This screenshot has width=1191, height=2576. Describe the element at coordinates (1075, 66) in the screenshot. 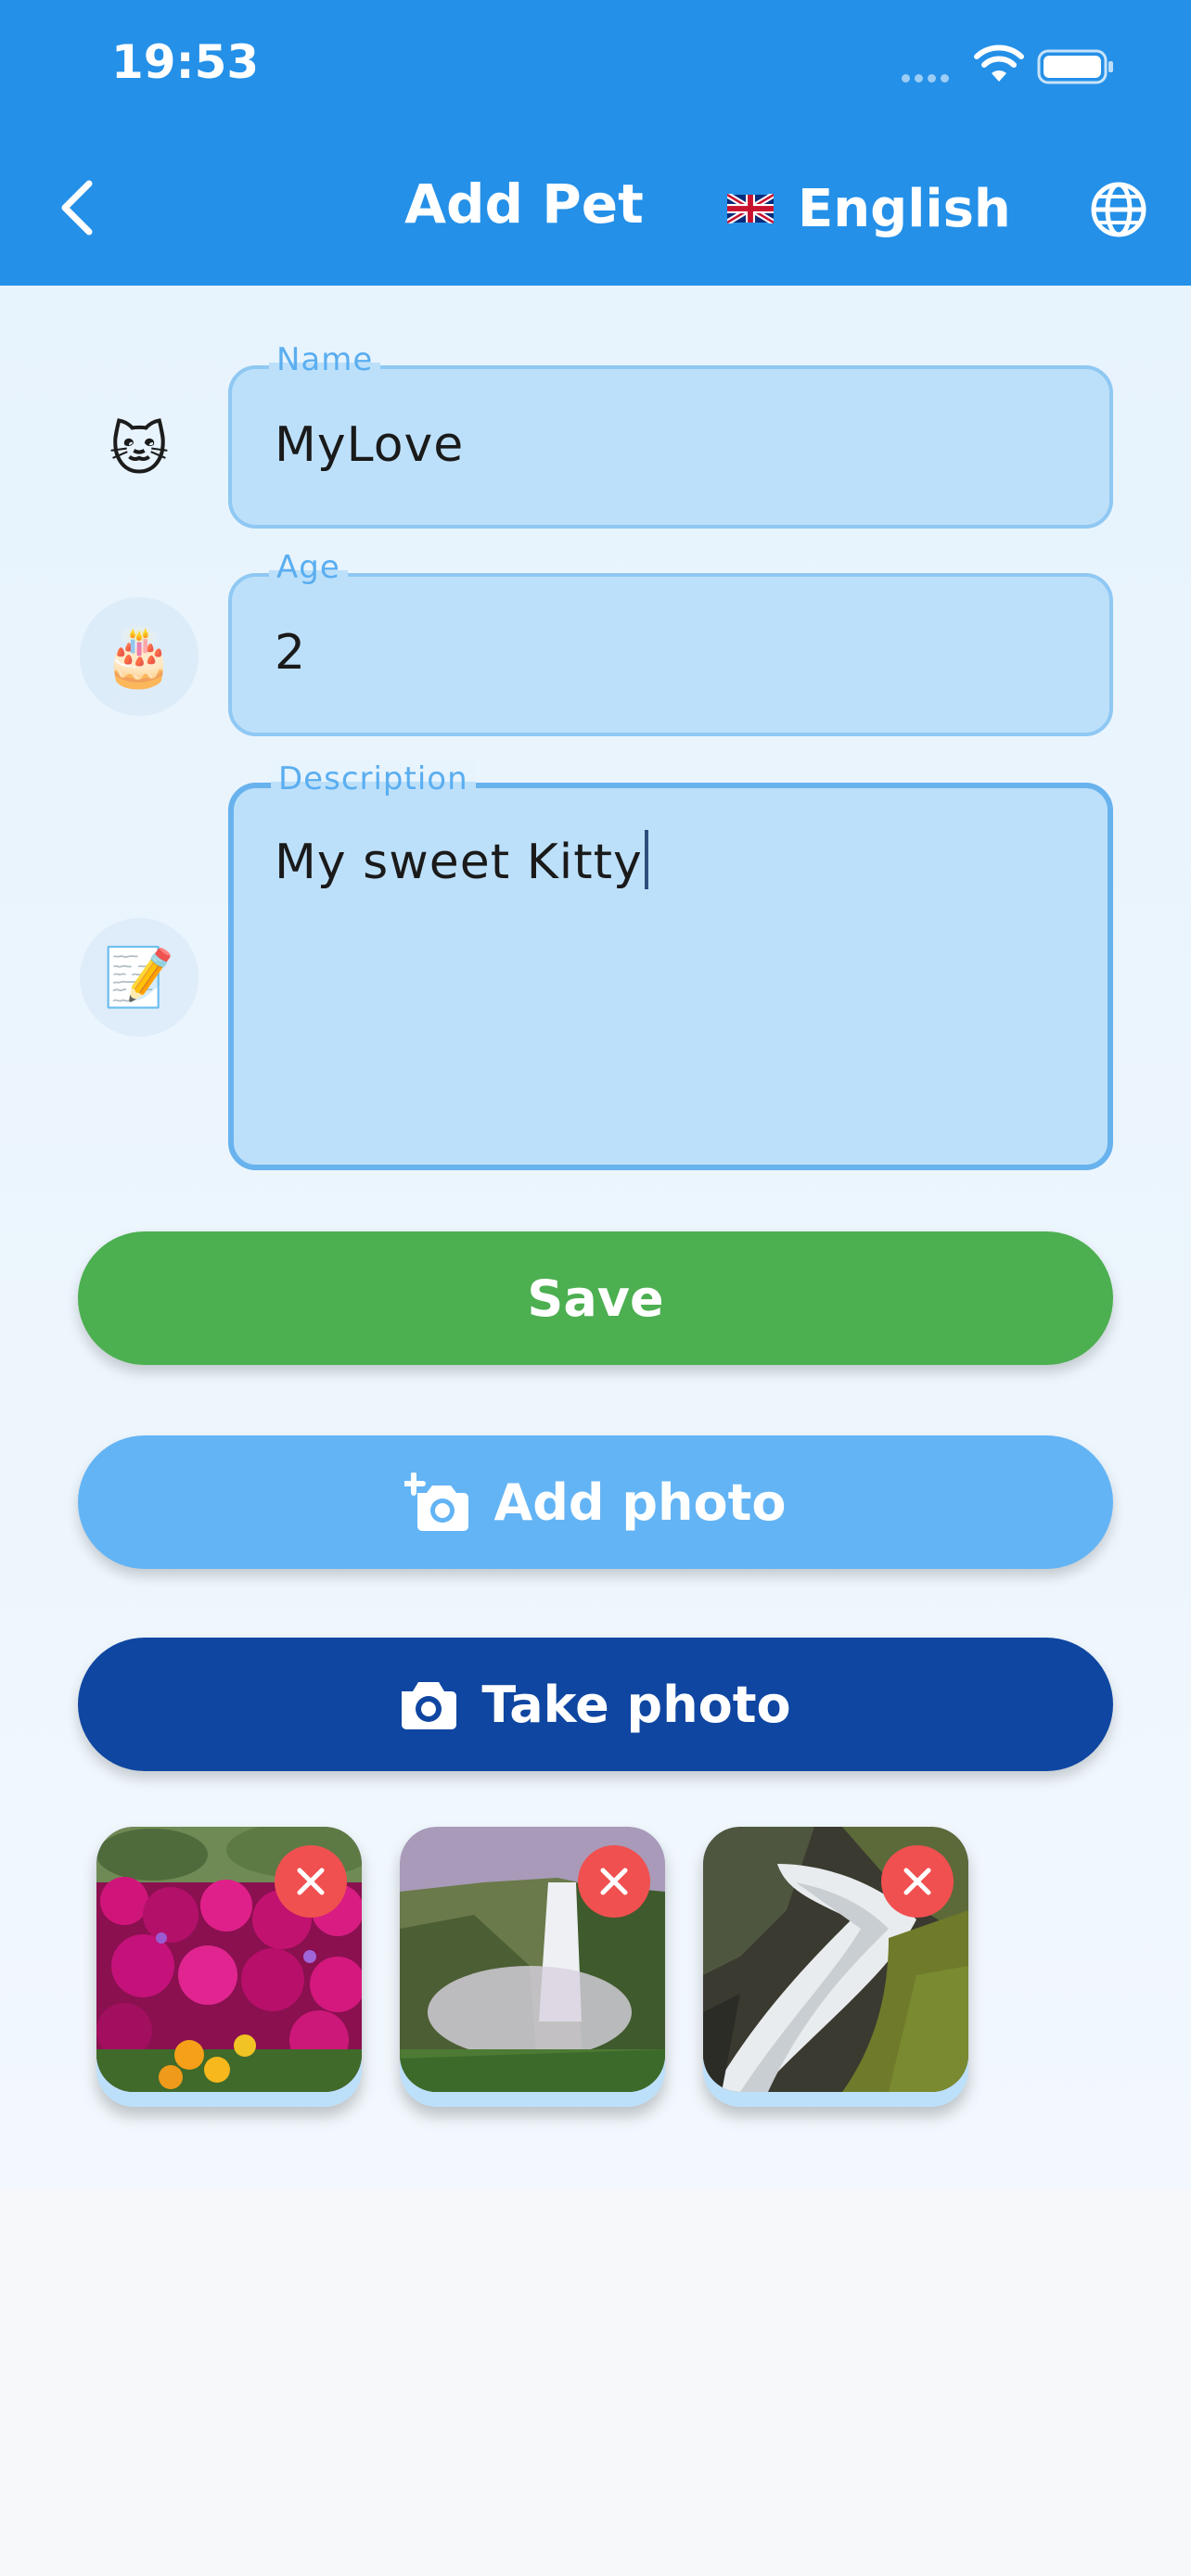

I see `battery-icon` at that location.